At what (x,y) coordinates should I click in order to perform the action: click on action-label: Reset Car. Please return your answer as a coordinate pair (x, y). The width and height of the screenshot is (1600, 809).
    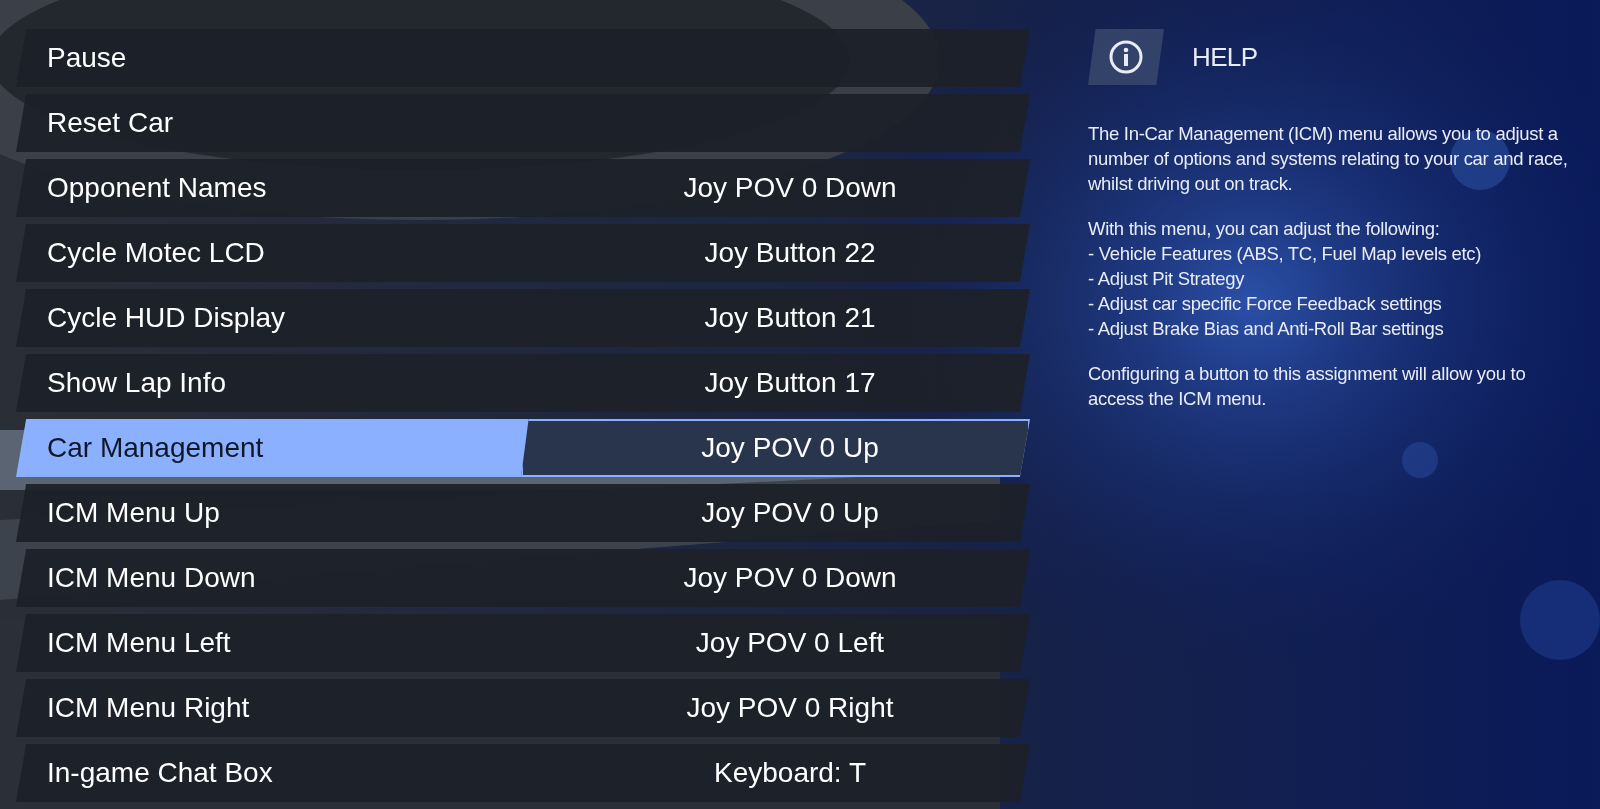
    Looking at the image, I should click on (110, 123).